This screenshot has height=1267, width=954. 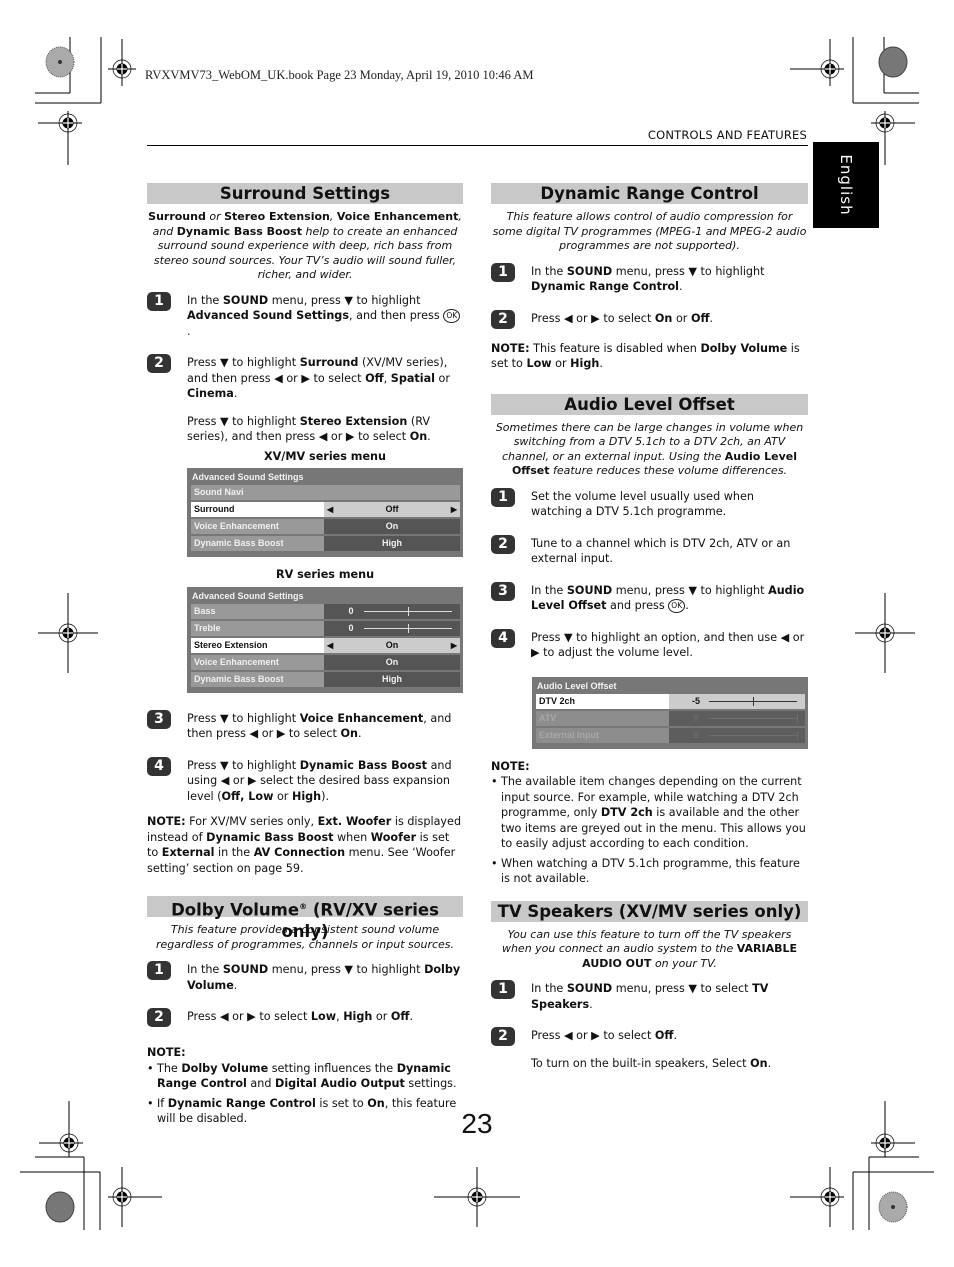 I want to click on menu-row-value: ◀ ▶ Off, so click(x=392, y=509).